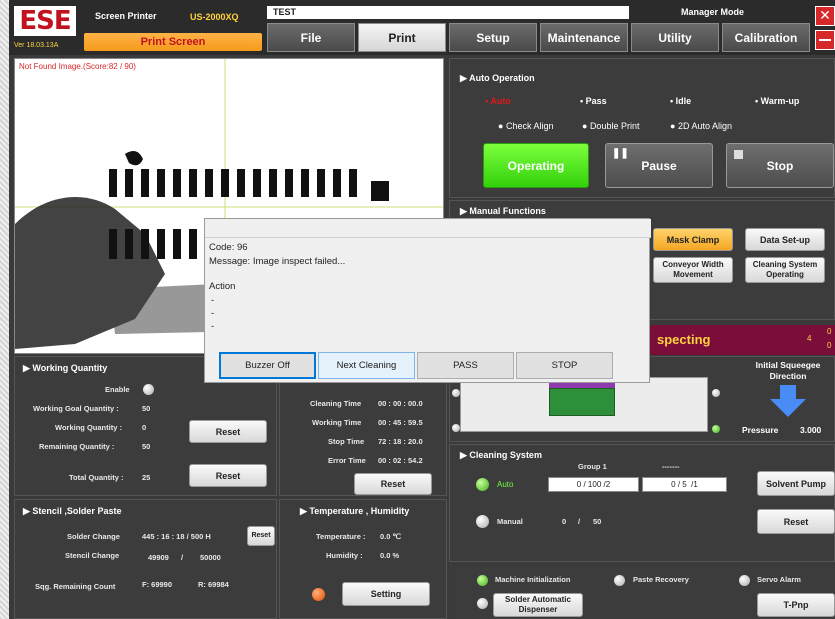  I want to click on machine-init-indicator, so click(482, 580).